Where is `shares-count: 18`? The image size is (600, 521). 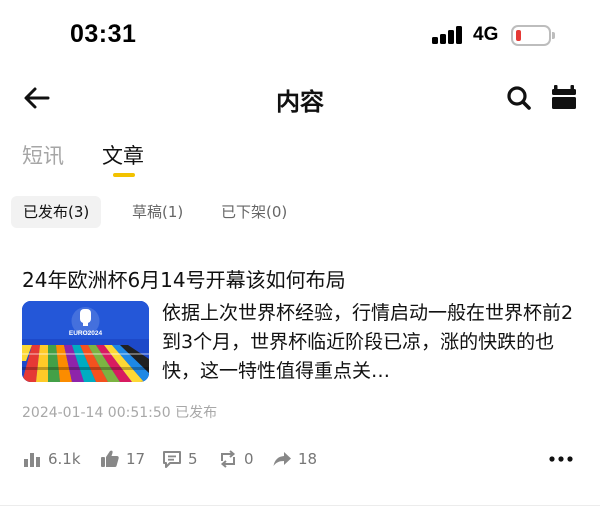
shares-count: 18 is located at coordinates (308, 459).